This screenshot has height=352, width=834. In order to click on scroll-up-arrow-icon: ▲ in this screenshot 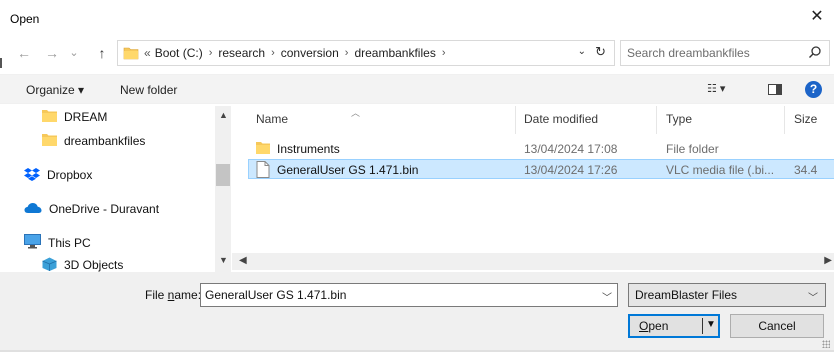, I will do `click(223, 115)`.